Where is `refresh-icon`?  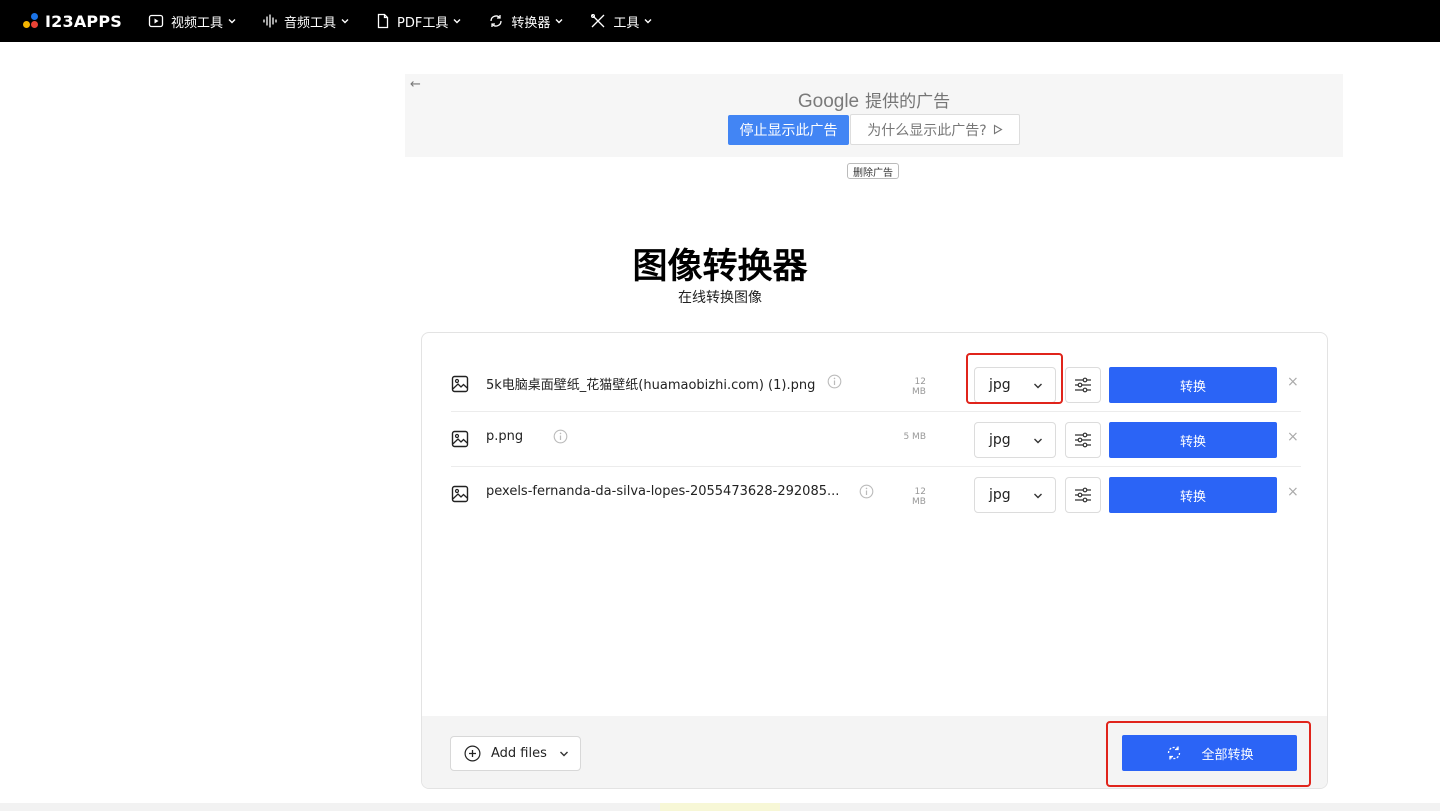
refresh-icon is located at coordinates (496, 21).